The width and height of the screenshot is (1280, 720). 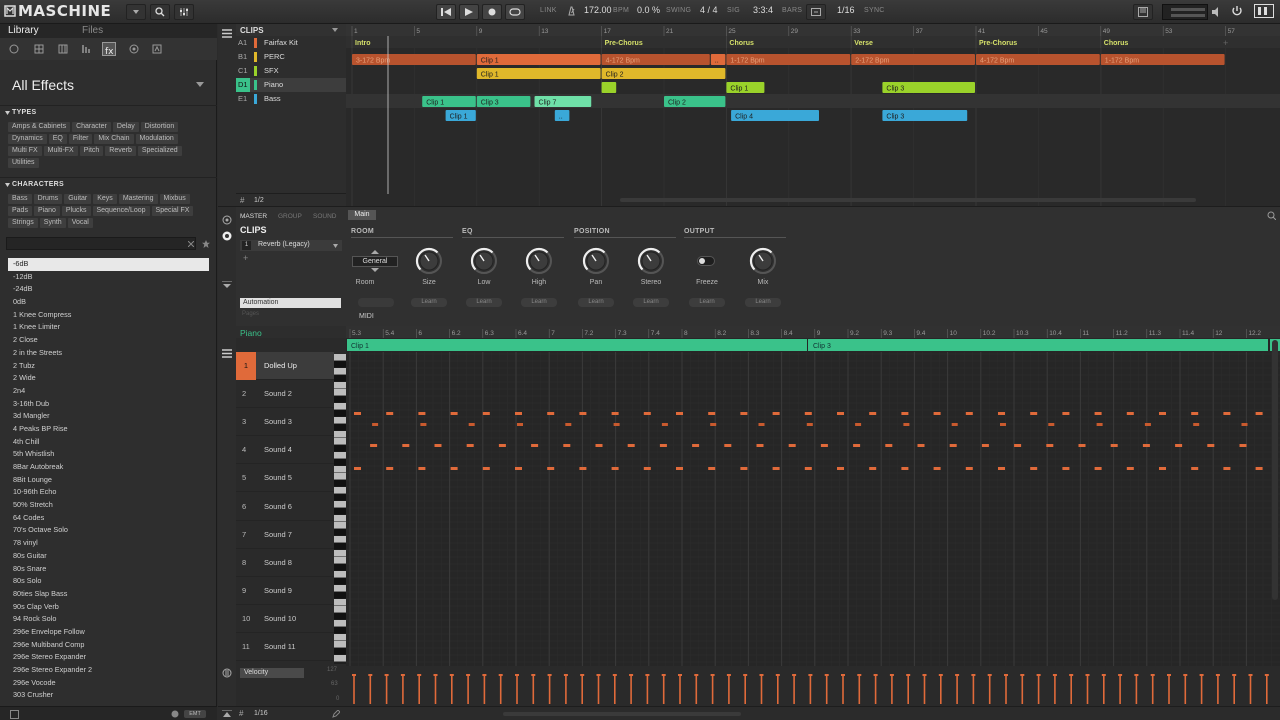 I want to click on result-item: 2 Wide, so click(x=108, y=378).